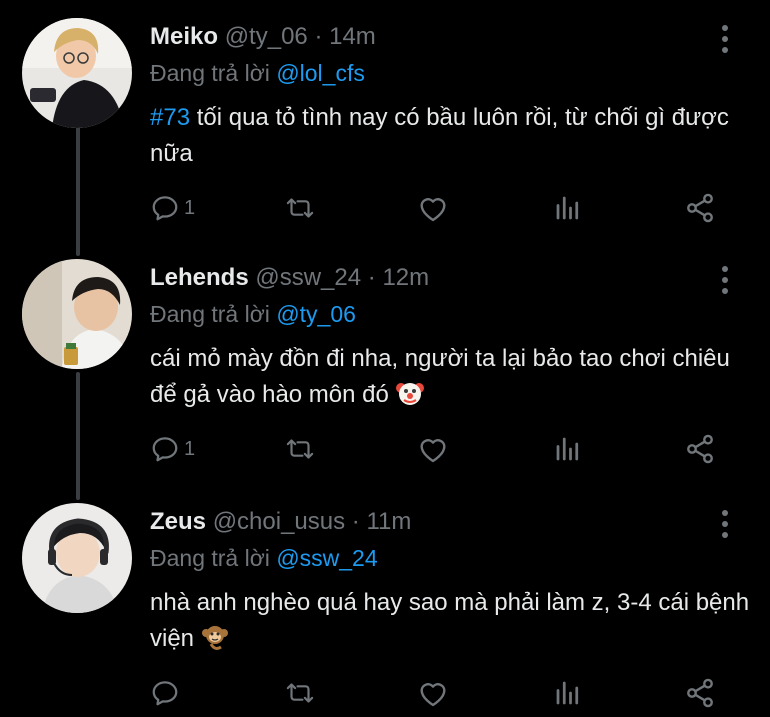 The height and width of the screenshot is (717, 770). What do you see at coordinates (450, 693) in the screenshot?
I see `action-bar` at bounding box center [450, 693].